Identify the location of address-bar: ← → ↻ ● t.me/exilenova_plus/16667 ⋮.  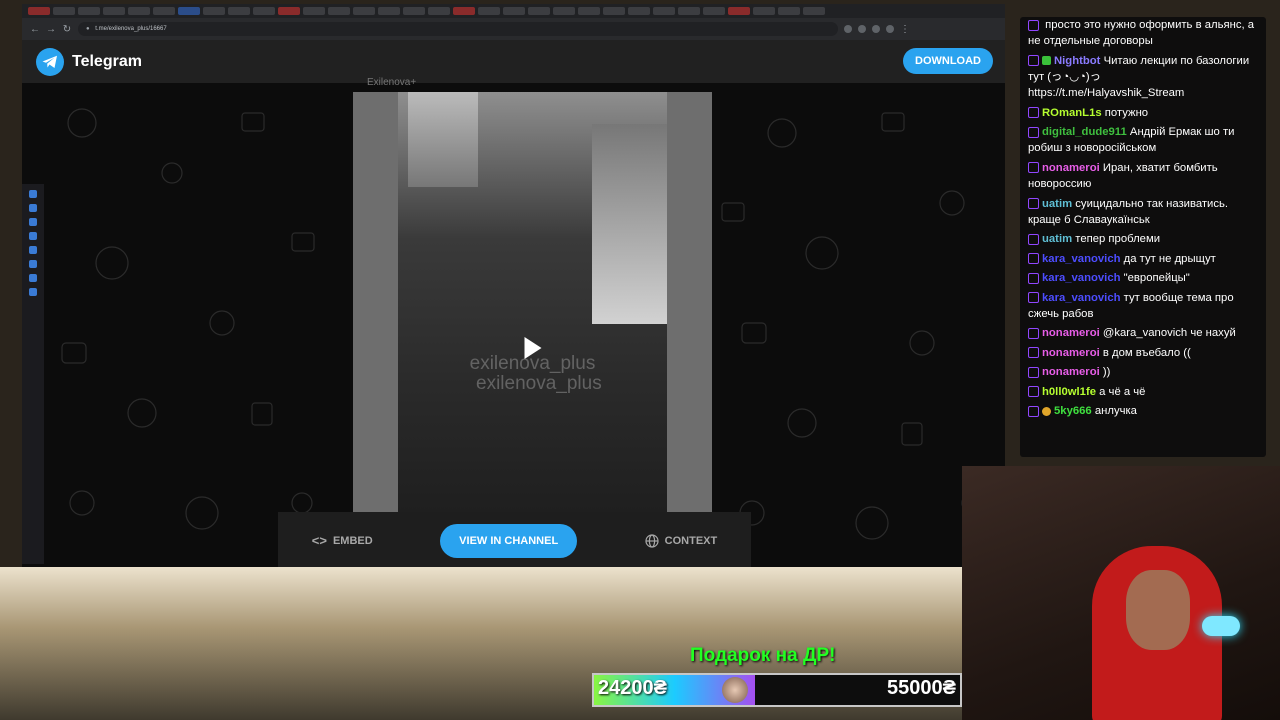
(513, 29).